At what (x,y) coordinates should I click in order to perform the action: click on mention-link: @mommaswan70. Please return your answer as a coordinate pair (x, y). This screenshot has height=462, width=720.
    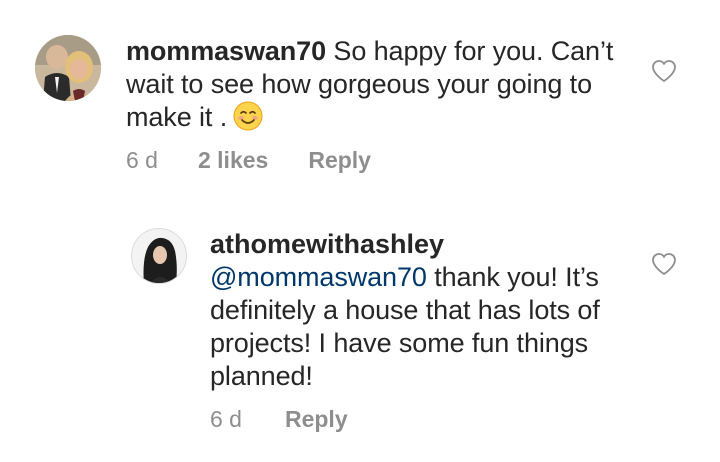
    Looking at the image, I should click on (318, 277).